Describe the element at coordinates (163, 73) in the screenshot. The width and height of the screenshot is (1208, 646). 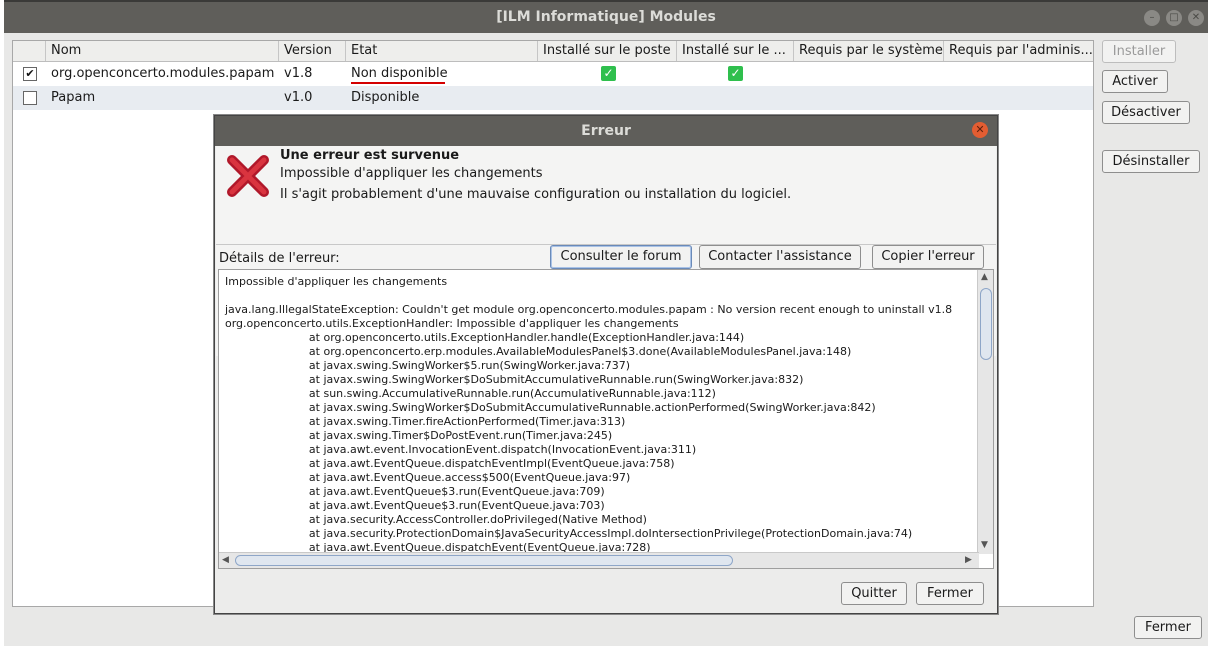
I see `module-name: org.openconcerto.modules.papam` at that location.